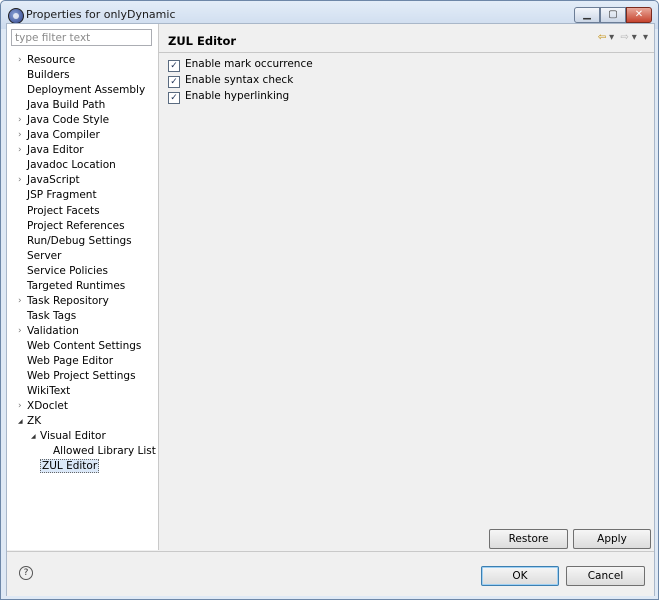  I want to click on tree-item-label: Task Tags, so click(52, 315).